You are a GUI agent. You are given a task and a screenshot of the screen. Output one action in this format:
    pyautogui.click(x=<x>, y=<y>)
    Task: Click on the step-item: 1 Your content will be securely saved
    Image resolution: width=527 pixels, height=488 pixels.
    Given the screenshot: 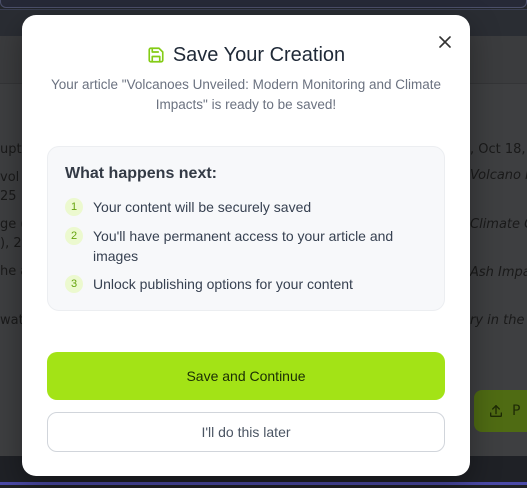 What is the action you would take?
    pyautogui.click(x=245, y=207)
    